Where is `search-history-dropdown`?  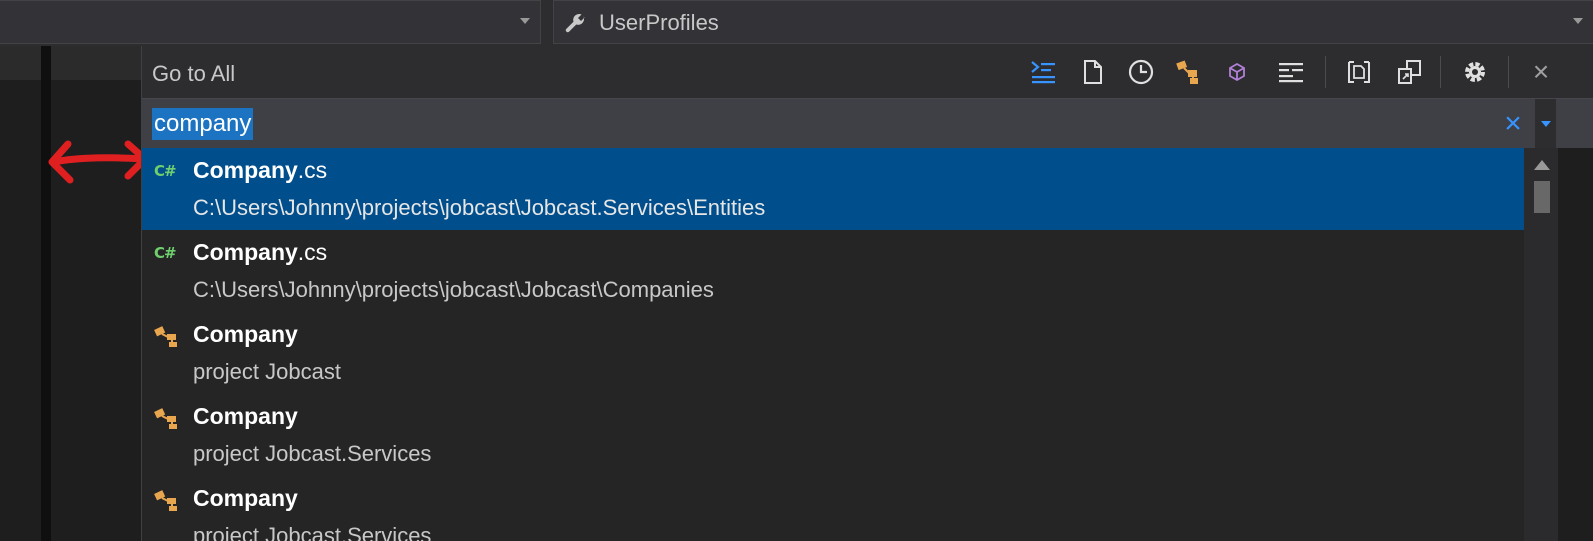
search-history-dropdown is located at coordinates (1545, 124).